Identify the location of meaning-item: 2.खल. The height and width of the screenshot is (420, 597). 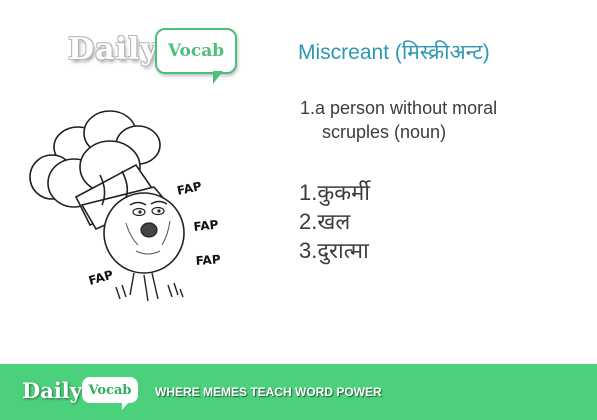
(325, 221).